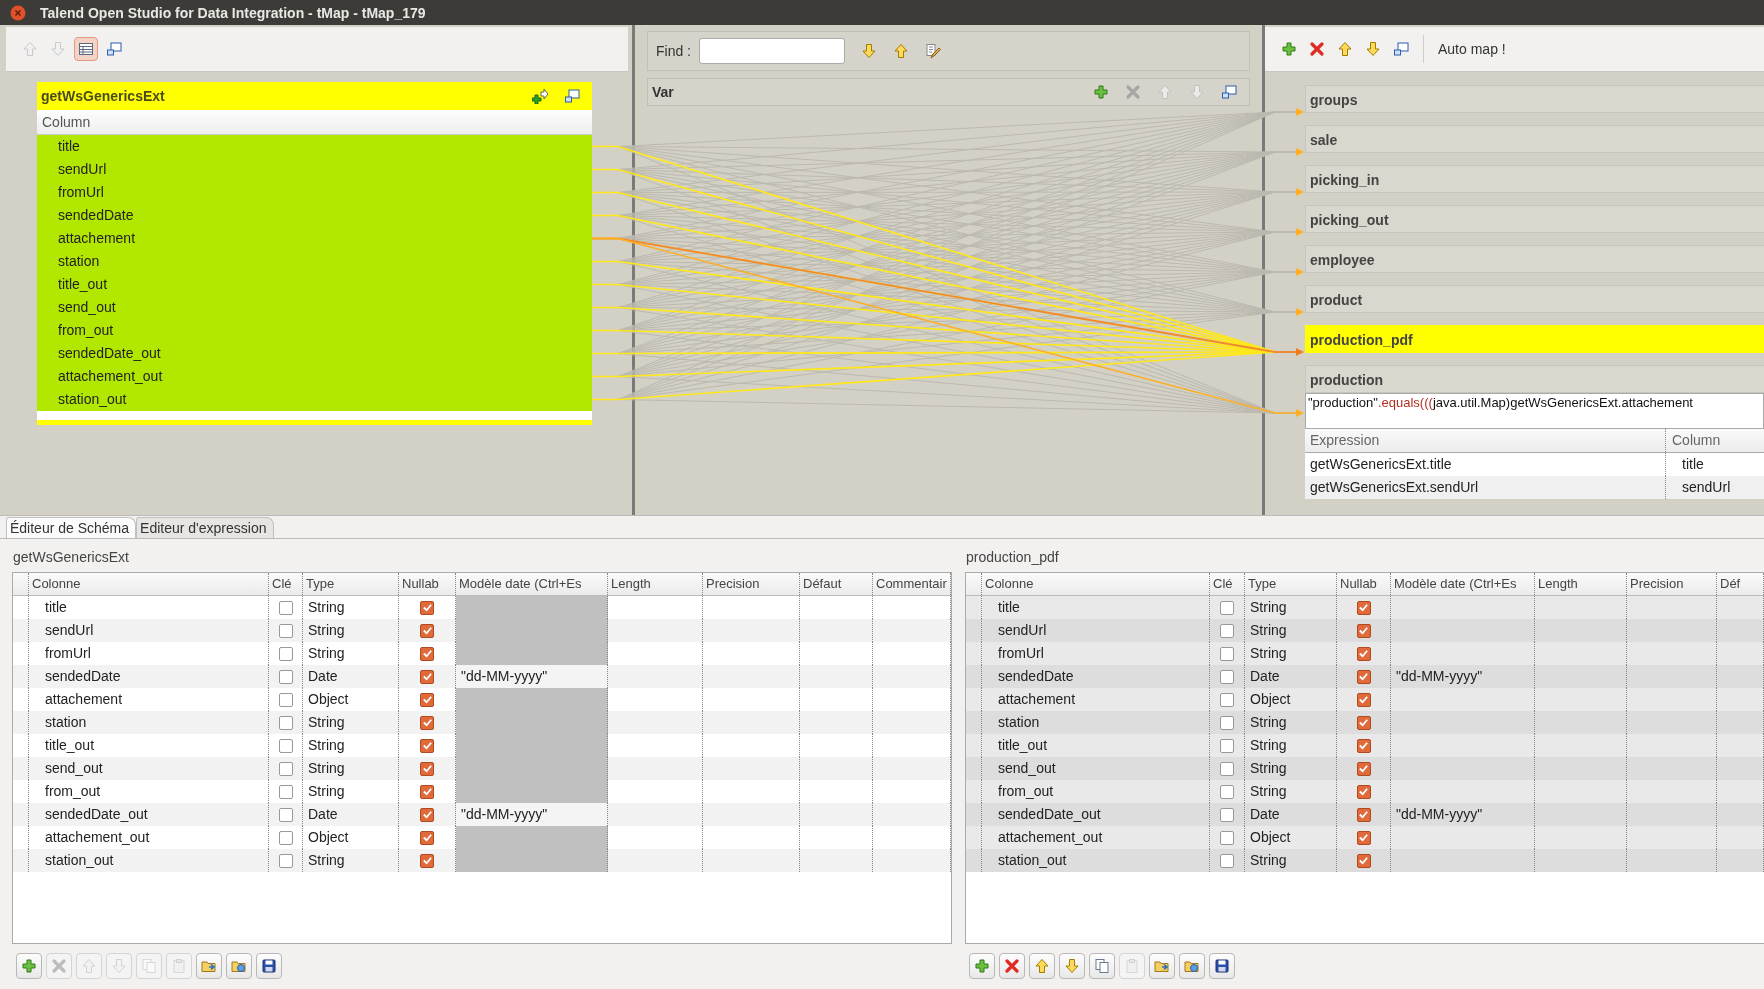 This screenshot has height=989, width=1764. Describe the element at coordinates (1012, 966) in the screenshot. I see `remove-button` at that location.